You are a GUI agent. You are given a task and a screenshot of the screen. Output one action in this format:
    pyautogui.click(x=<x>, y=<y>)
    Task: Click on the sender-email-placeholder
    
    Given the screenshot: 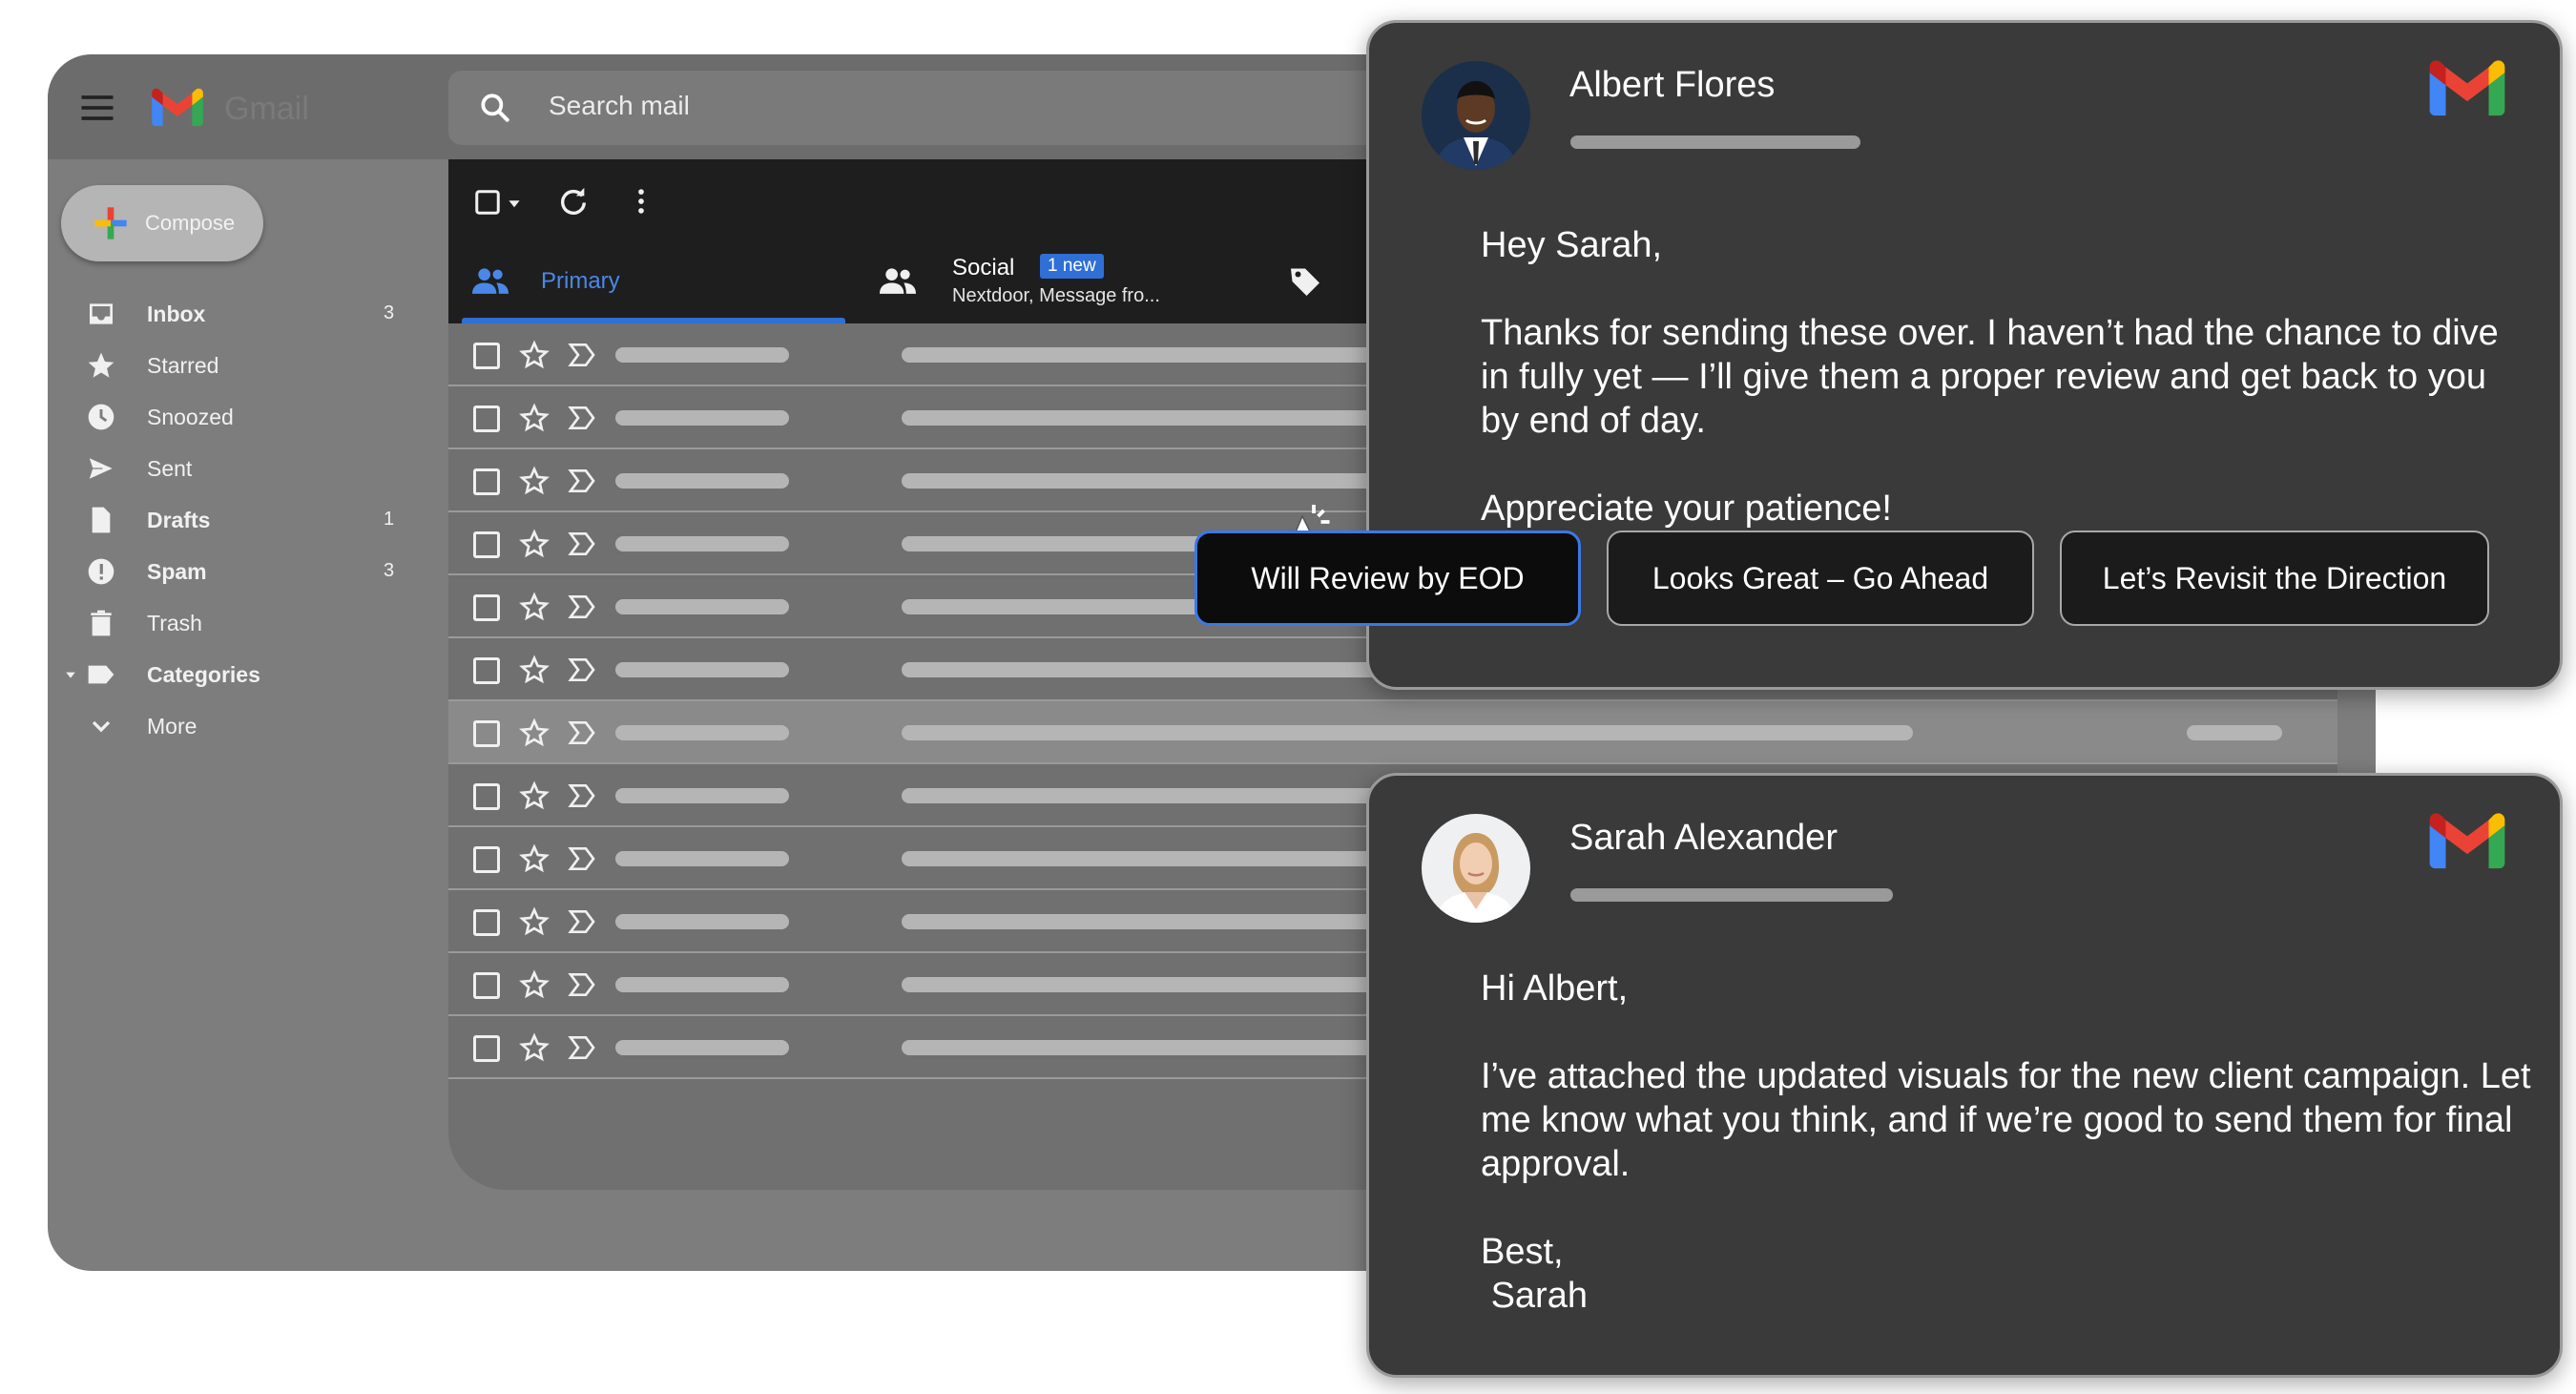 What is the action you would take?
    pyautogui.click(x=1715, y=142)
    